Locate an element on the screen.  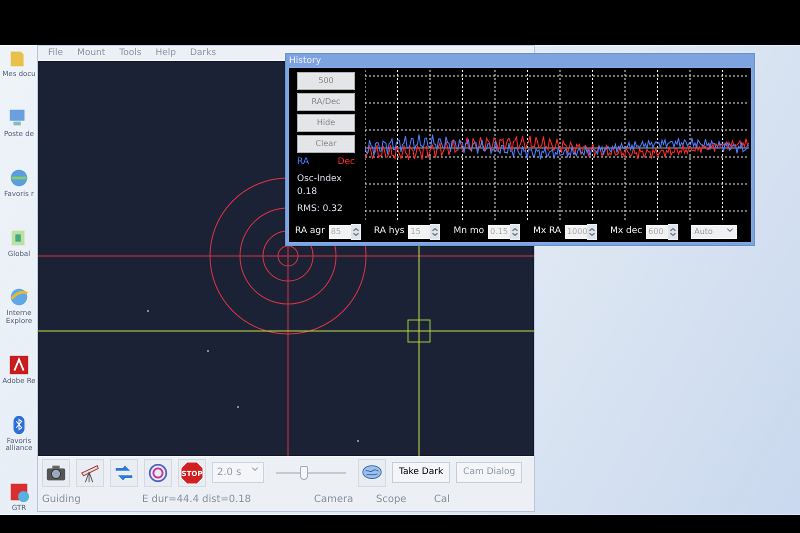
history-button: 500 is located at coordinates (326, 81).